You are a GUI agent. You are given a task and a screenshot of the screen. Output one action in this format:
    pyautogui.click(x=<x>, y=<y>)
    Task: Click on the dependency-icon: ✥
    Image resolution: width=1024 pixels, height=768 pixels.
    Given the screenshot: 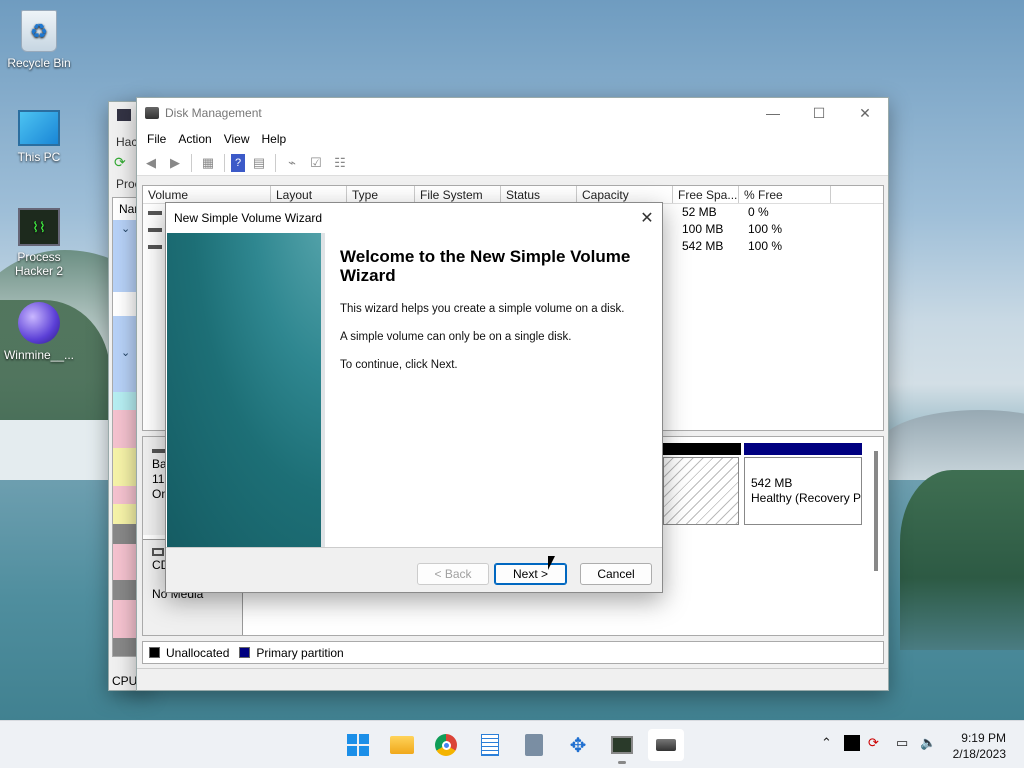 What is the action you would take?
    pyautogui.click(x=578, y=745)
    